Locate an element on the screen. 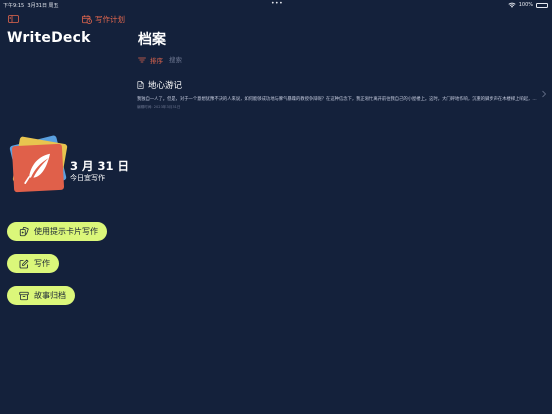  edit-icon is located at coordinates (24, 263).